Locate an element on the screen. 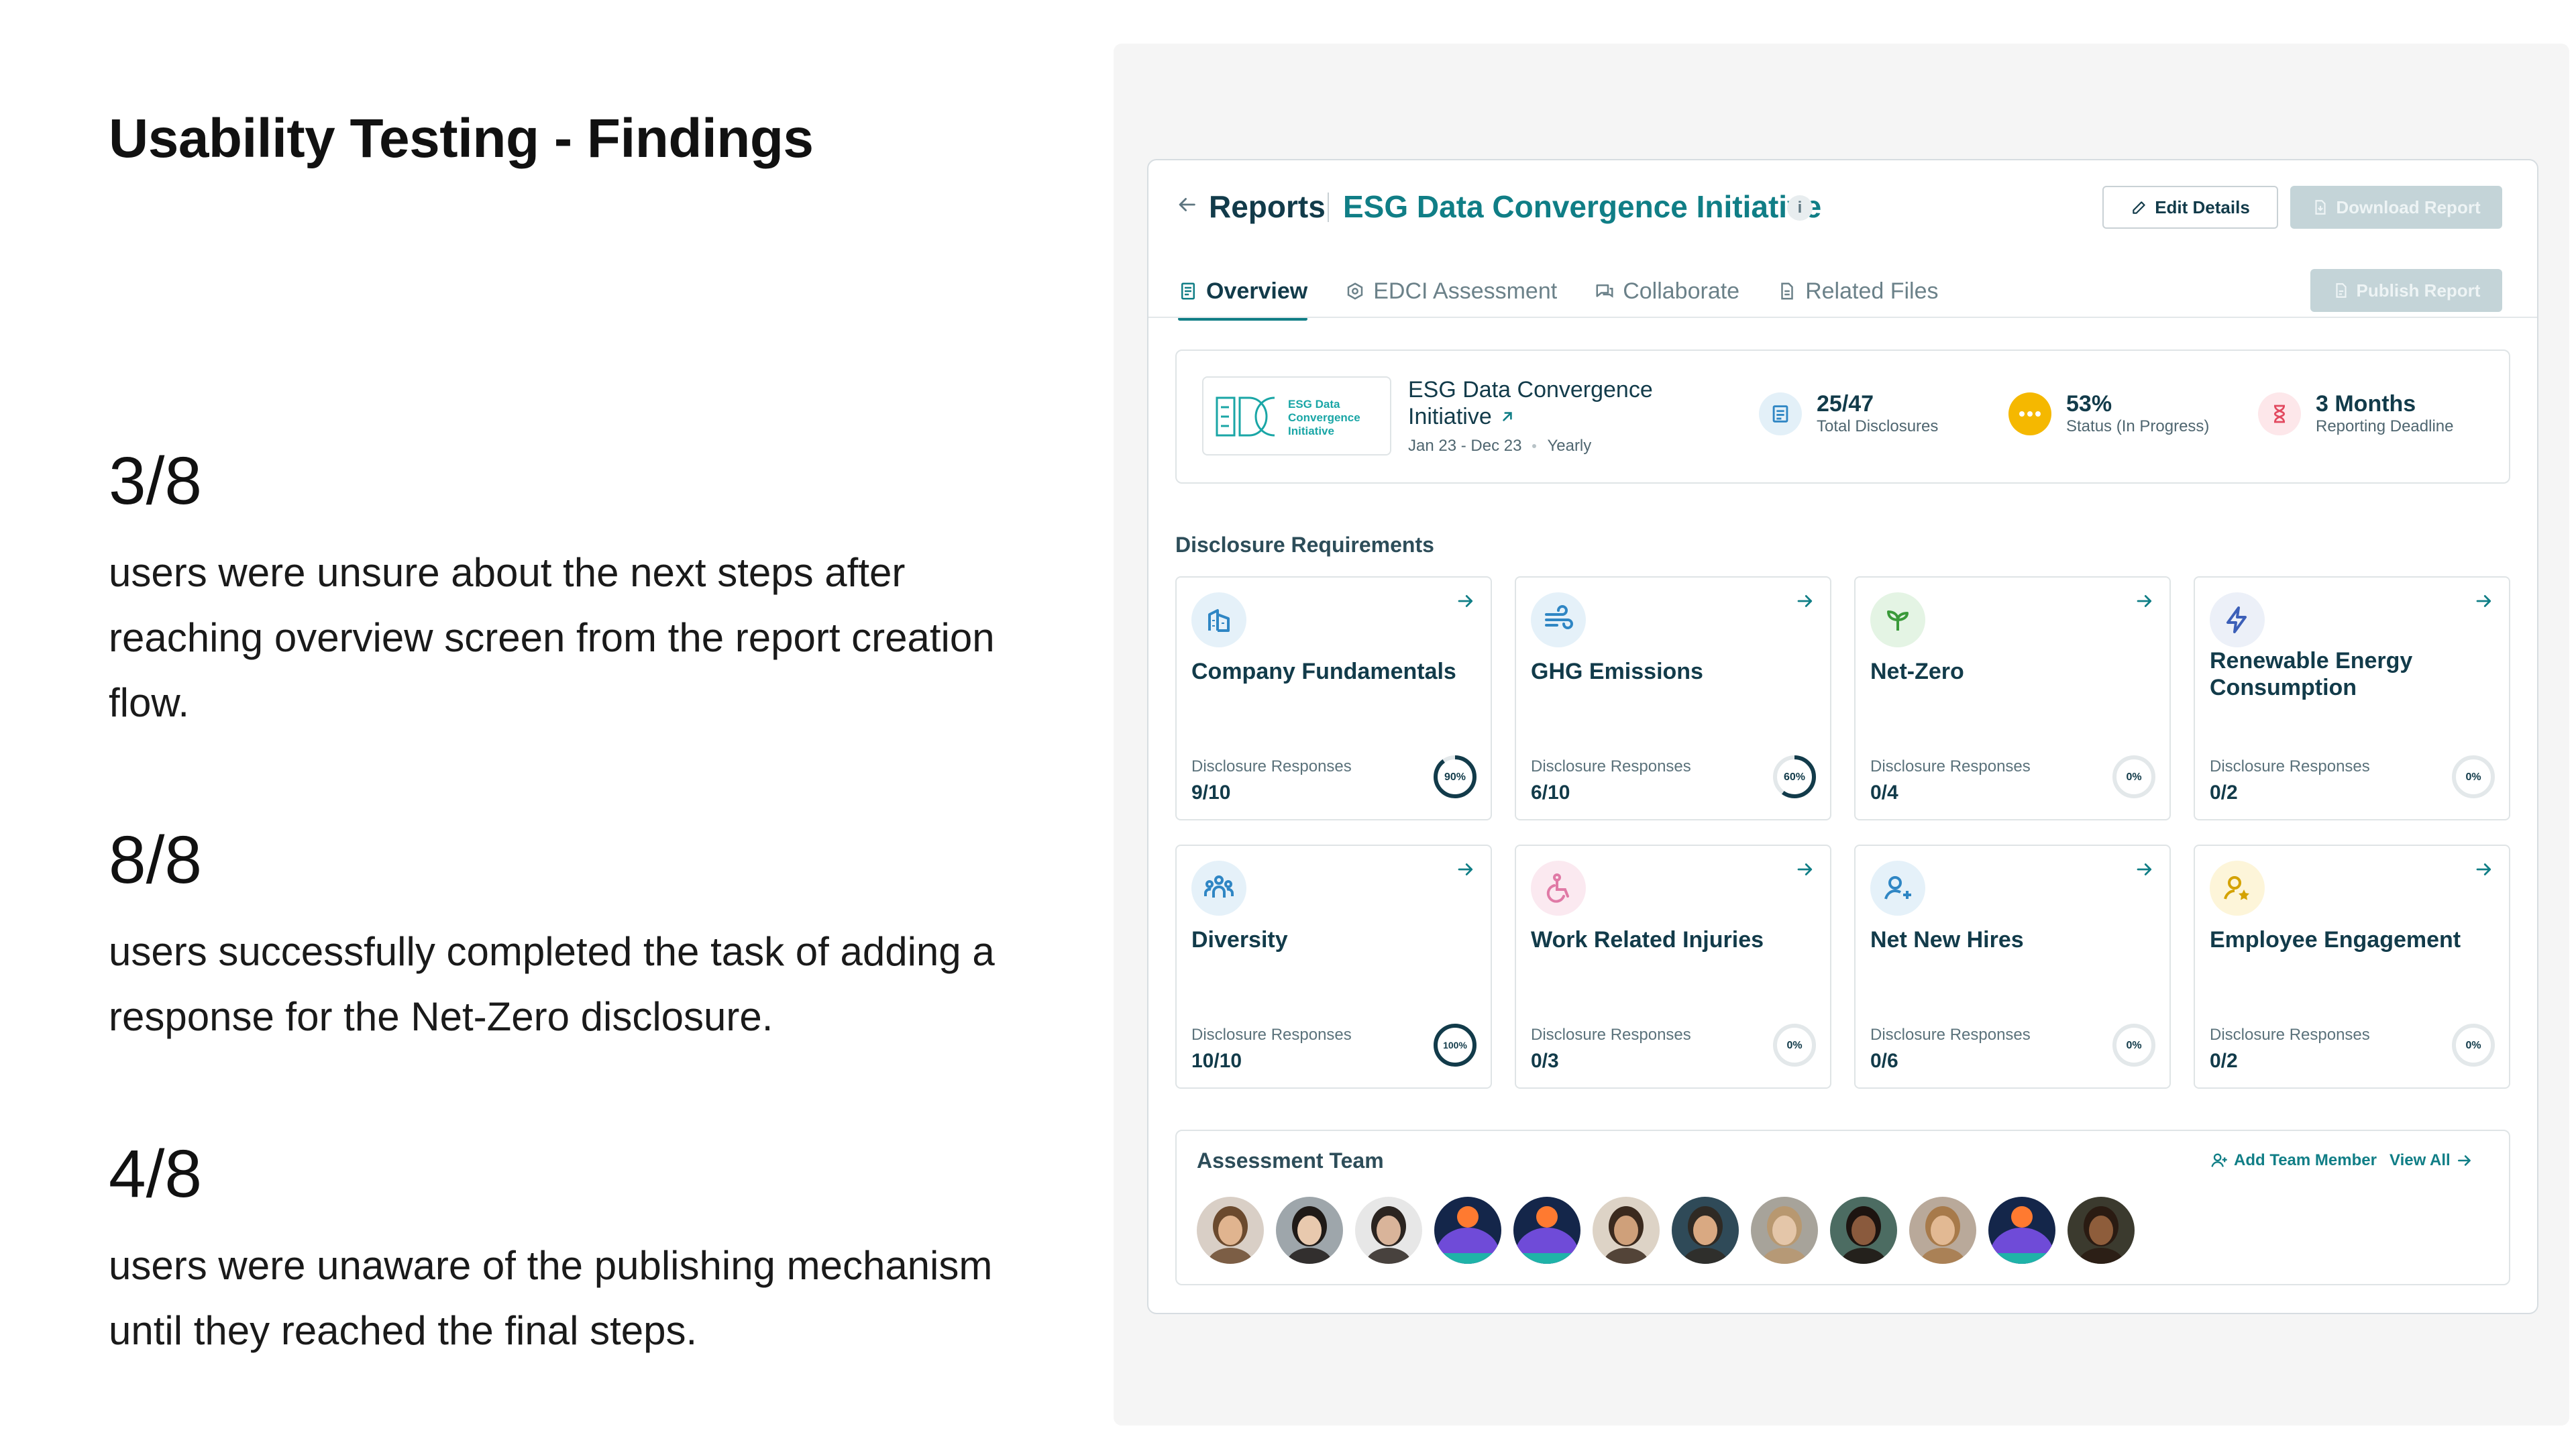 The width and height of the screenshot is (2576, 1449). disclosure-card: GHG Emissions Disclosure Responses 6/10 60% is located at coordinates (1673, 698).